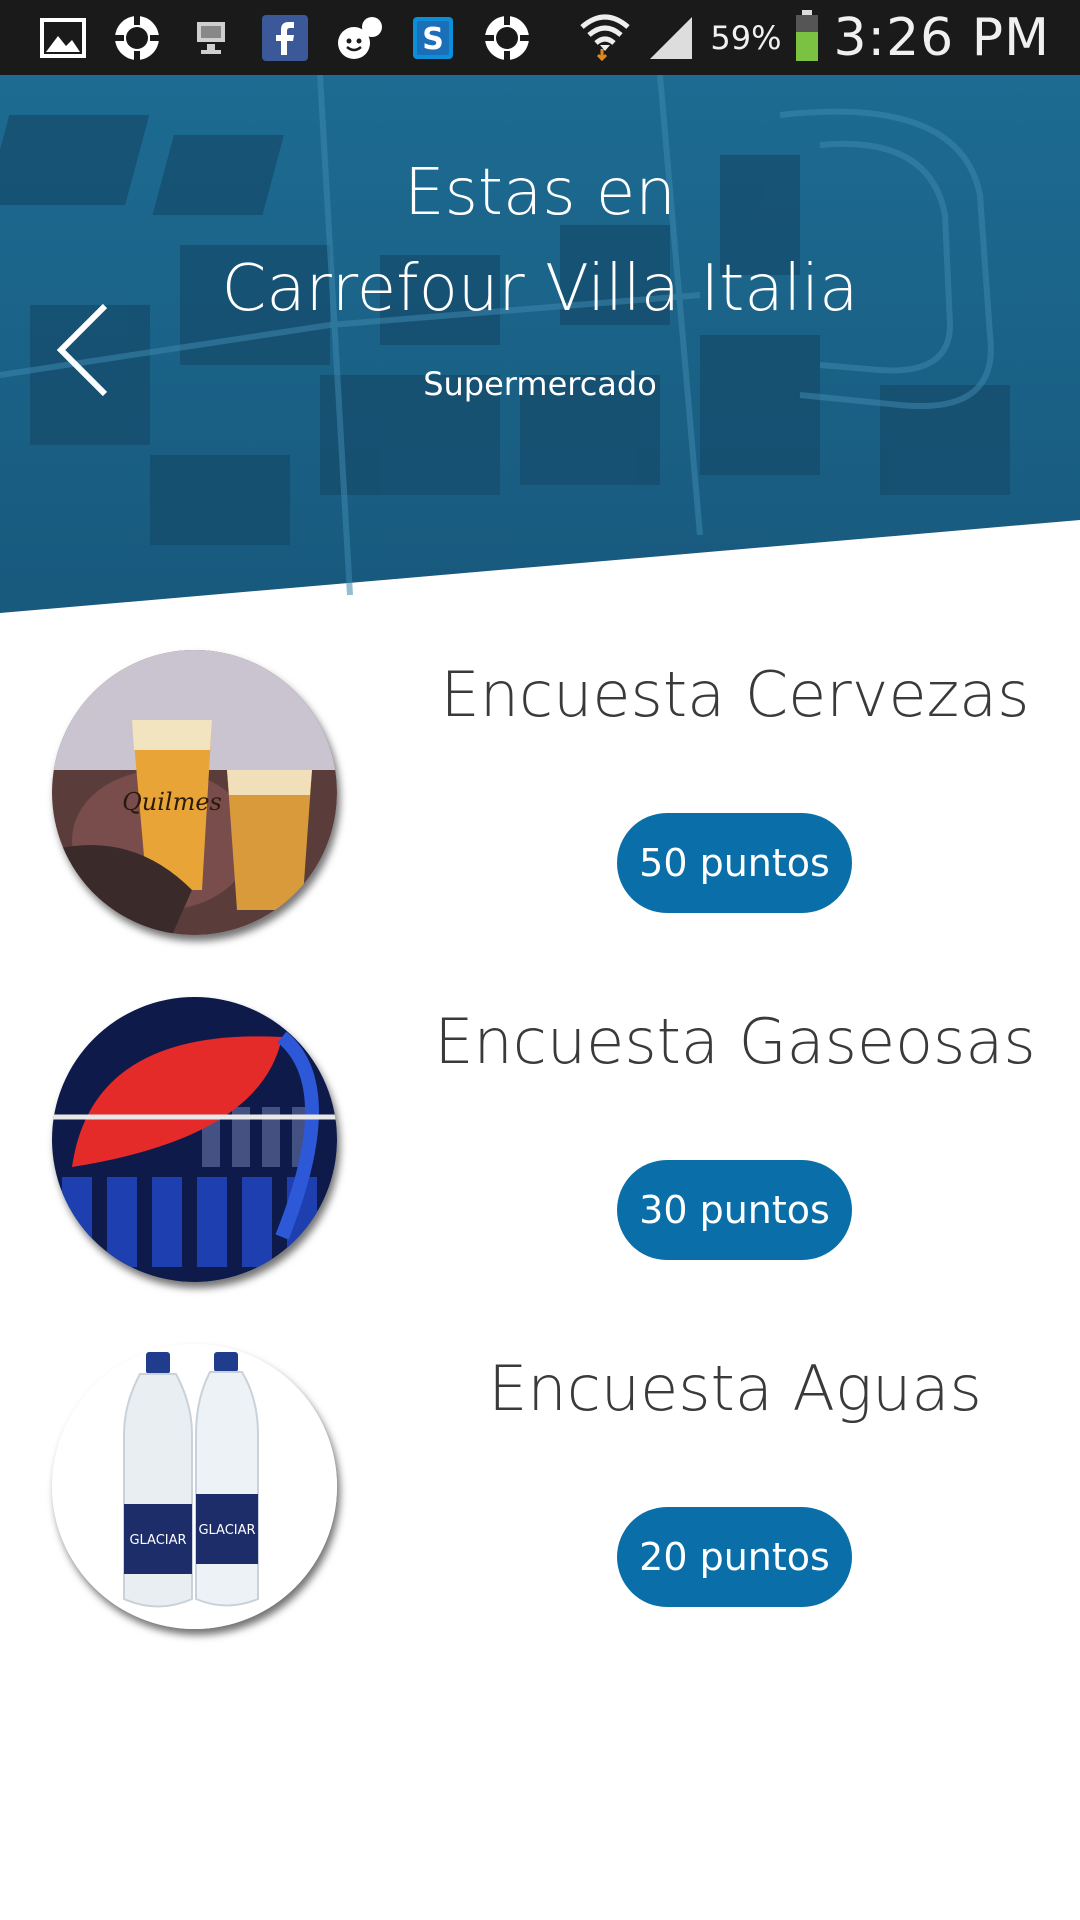 The height and width of the screenshot is (1920, 1080). What do you see at coordinates (63, 38) in the screenshot?
I see `gallery-icon` at bounding box center [63, 38].